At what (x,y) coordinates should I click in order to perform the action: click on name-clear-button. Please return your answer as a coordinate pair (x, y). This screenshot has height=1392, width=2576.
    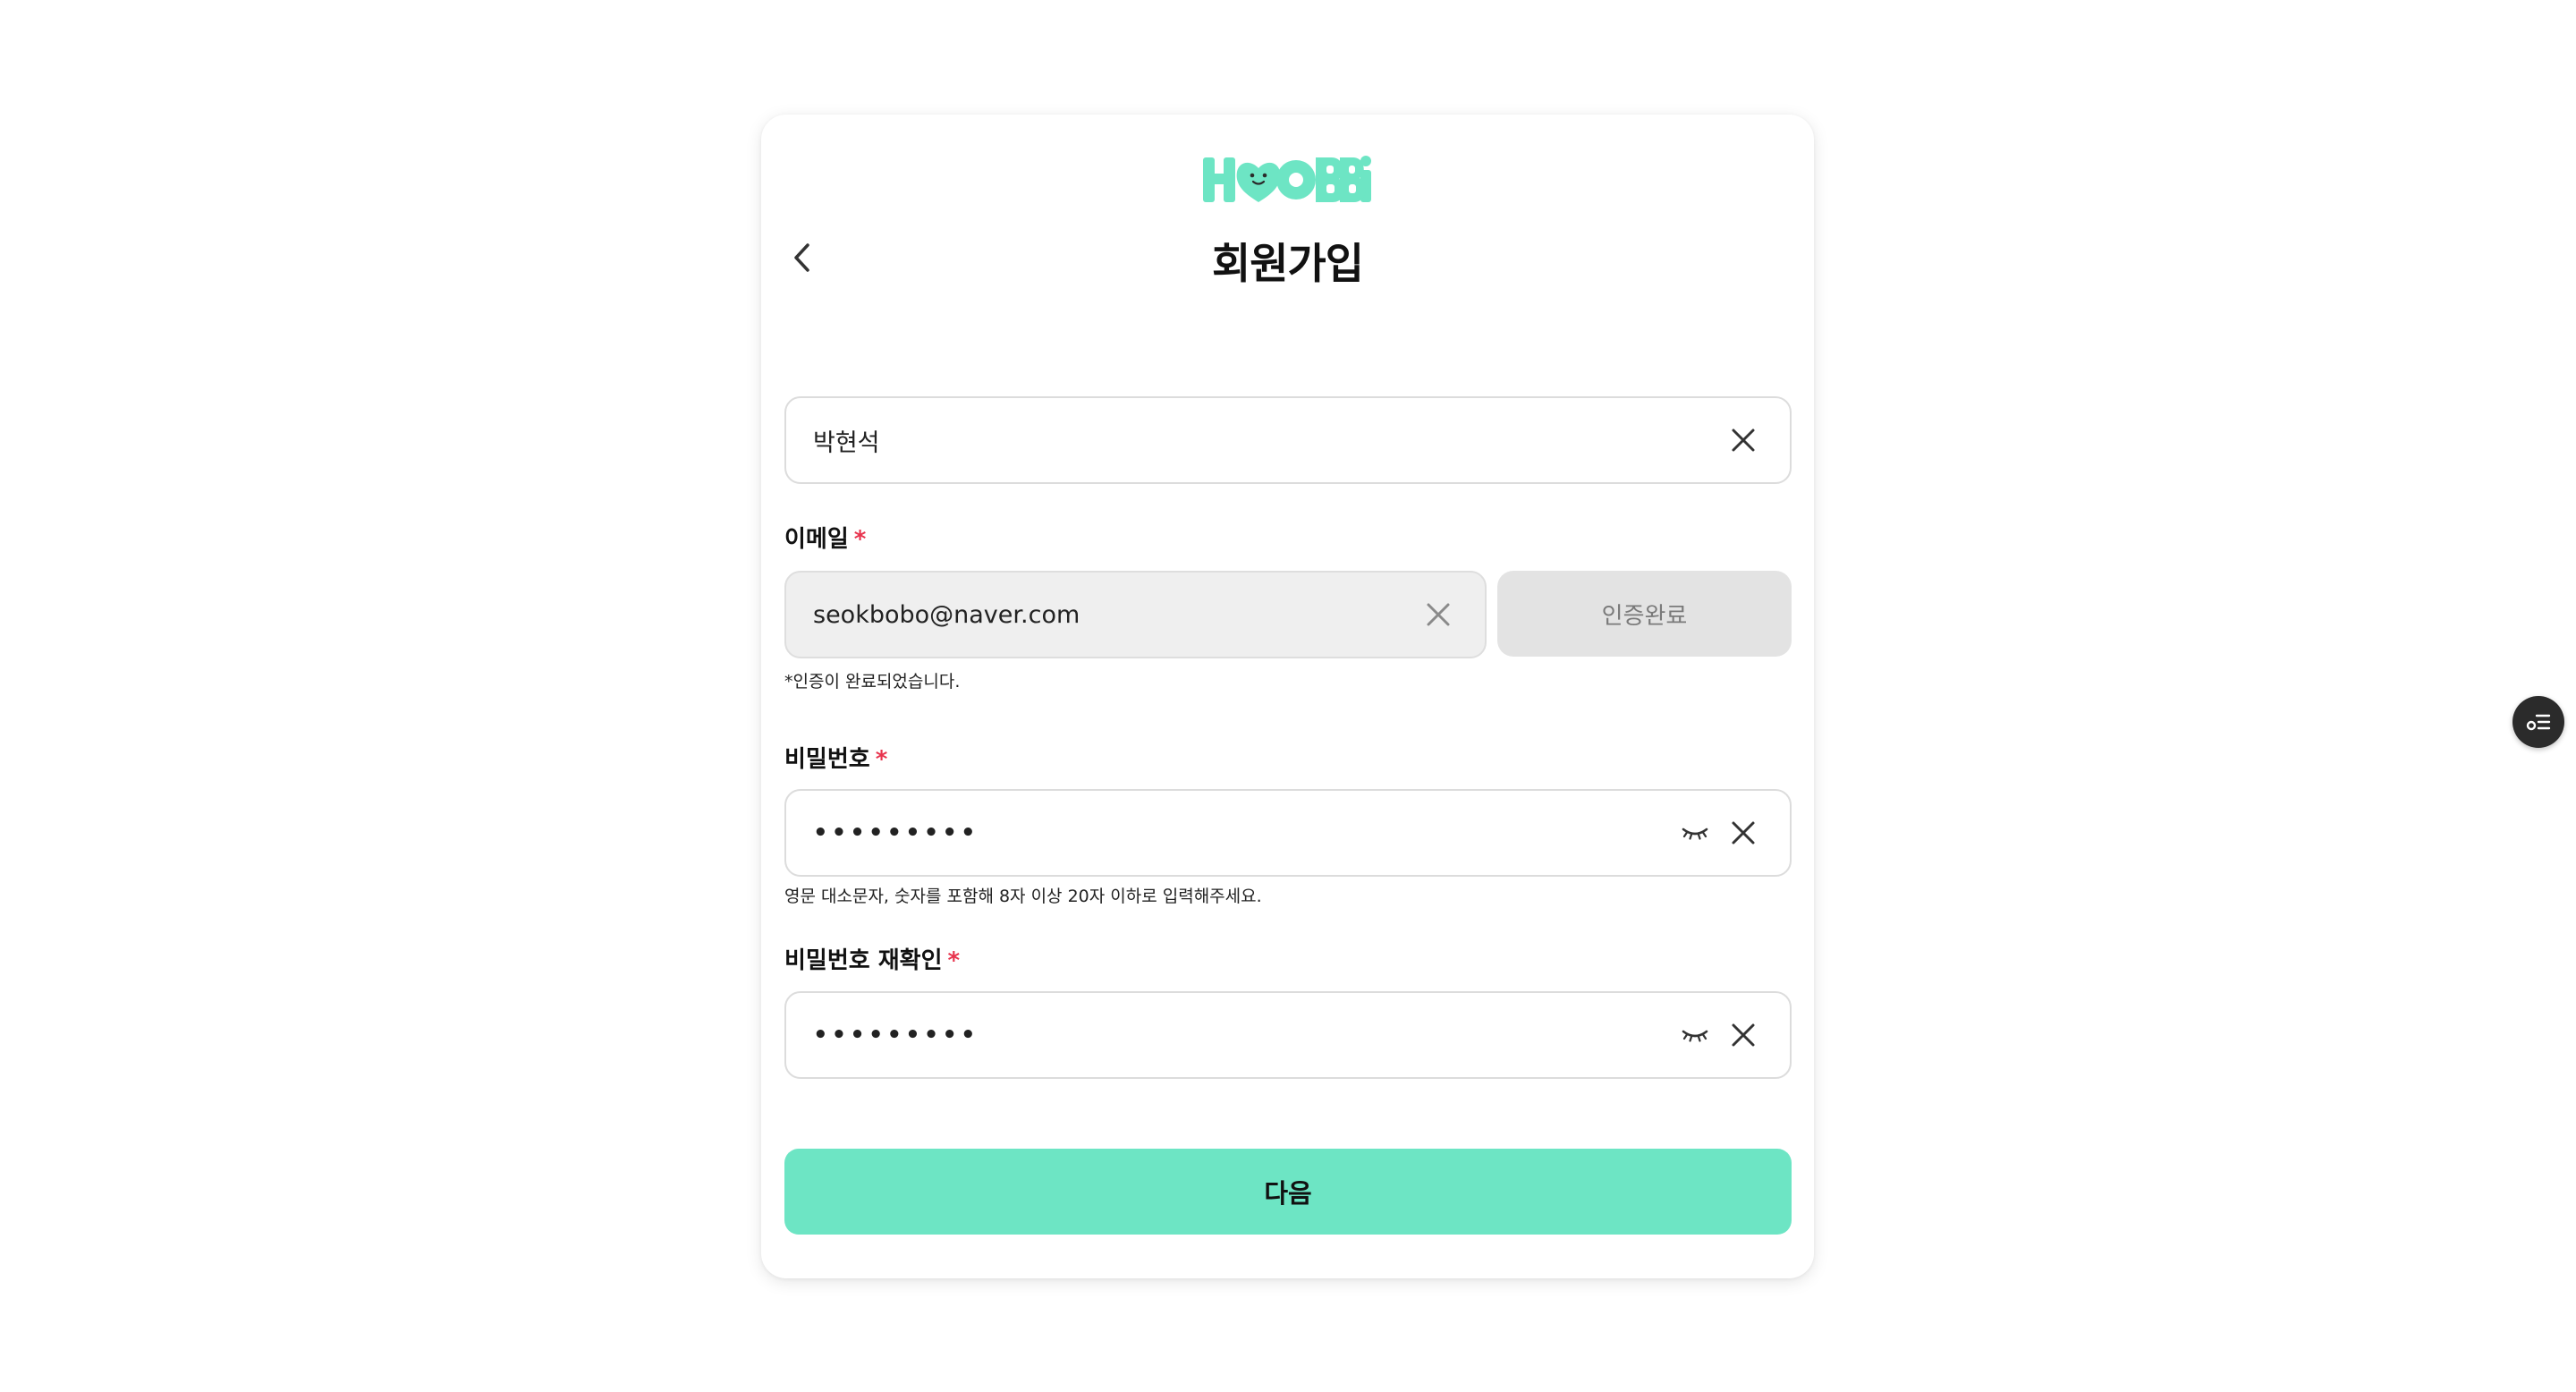
    Looking at the image, I should click on (1743, 440).